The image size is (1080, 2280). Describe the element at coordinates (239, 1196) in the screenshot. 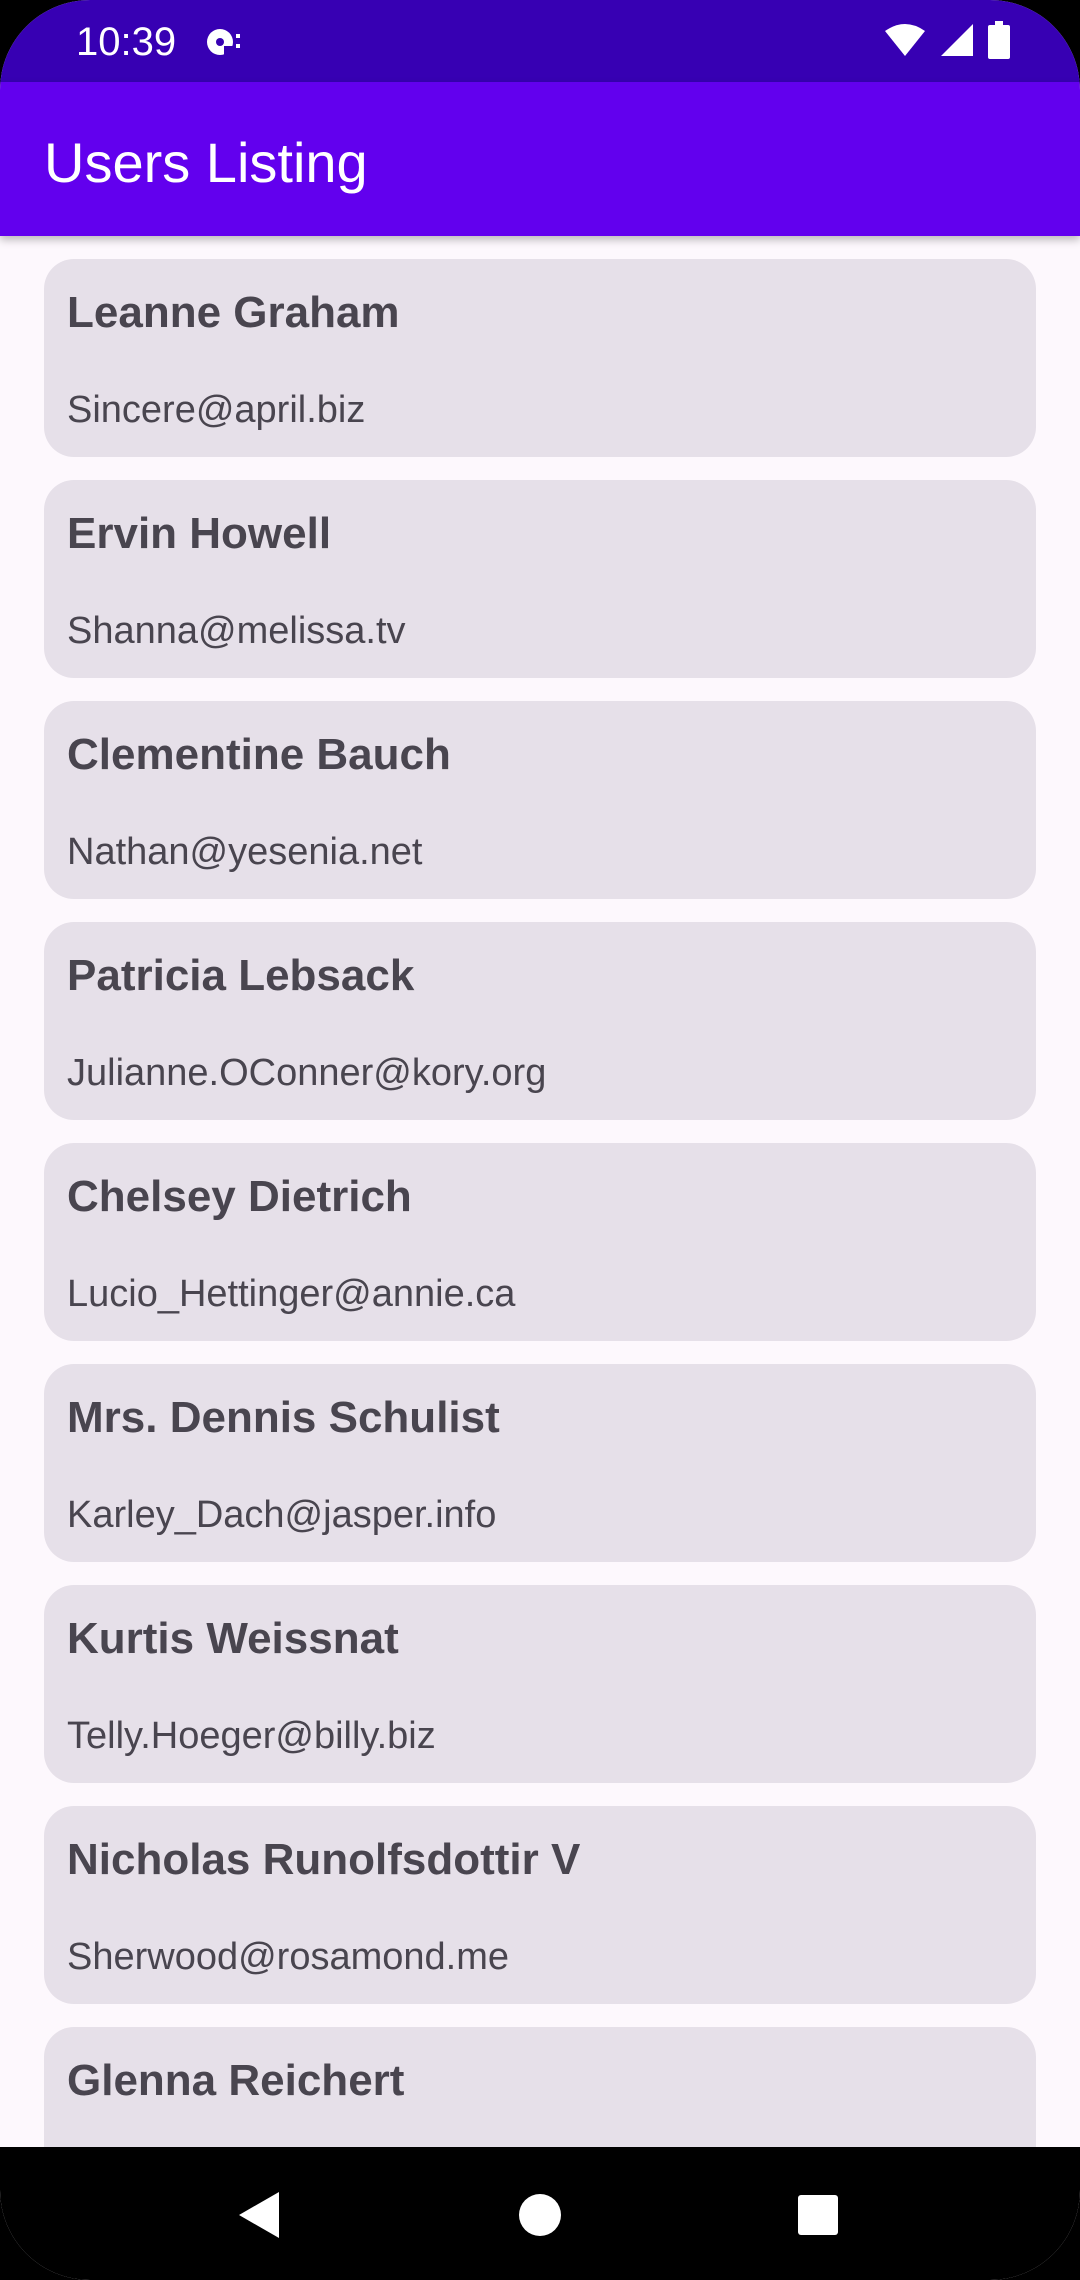

I see `user-name: Chelsey Dietrich` at that location.